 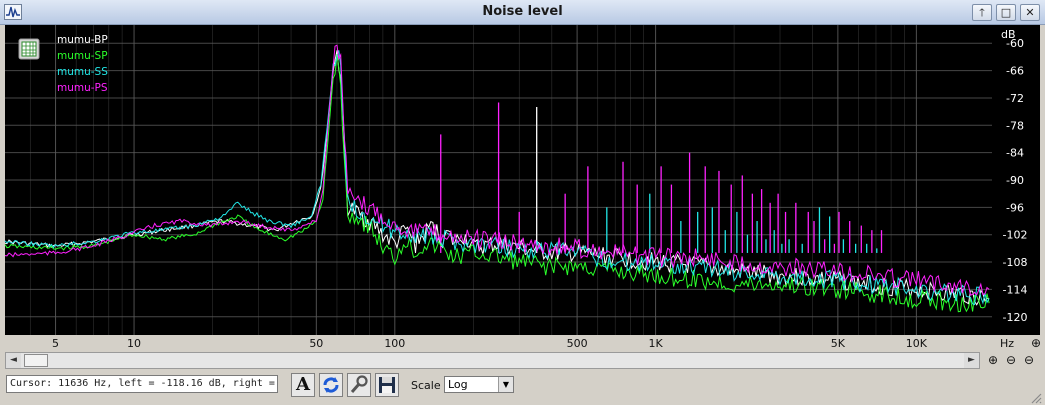 What do you see at coordinates (1015, 153) in the screenshot?
I see `y-tick-label: -84` at bounding box center [1015, 153].